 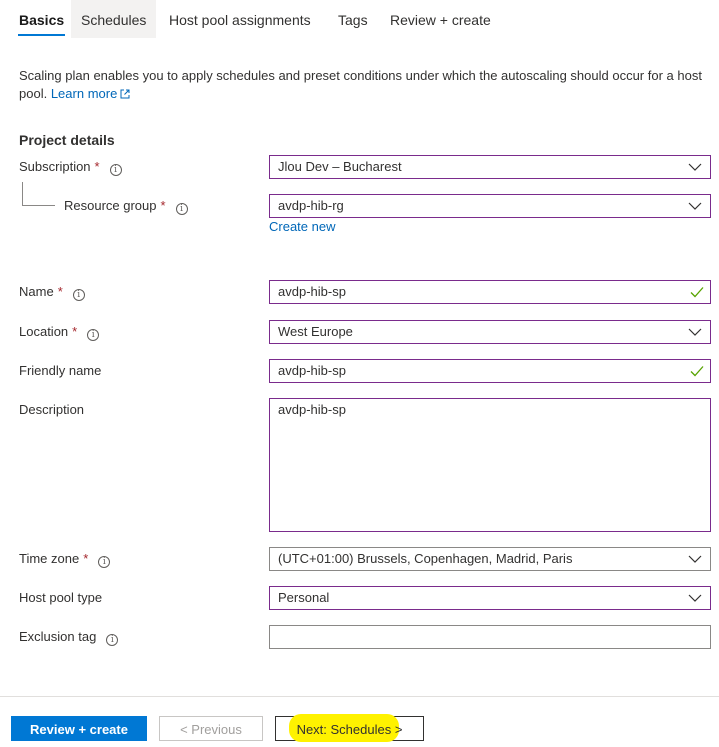 What do you see at coordinates (42, 35) in the screenshot?
I see `active-tab-indicator` at bounding box center [42, 35].